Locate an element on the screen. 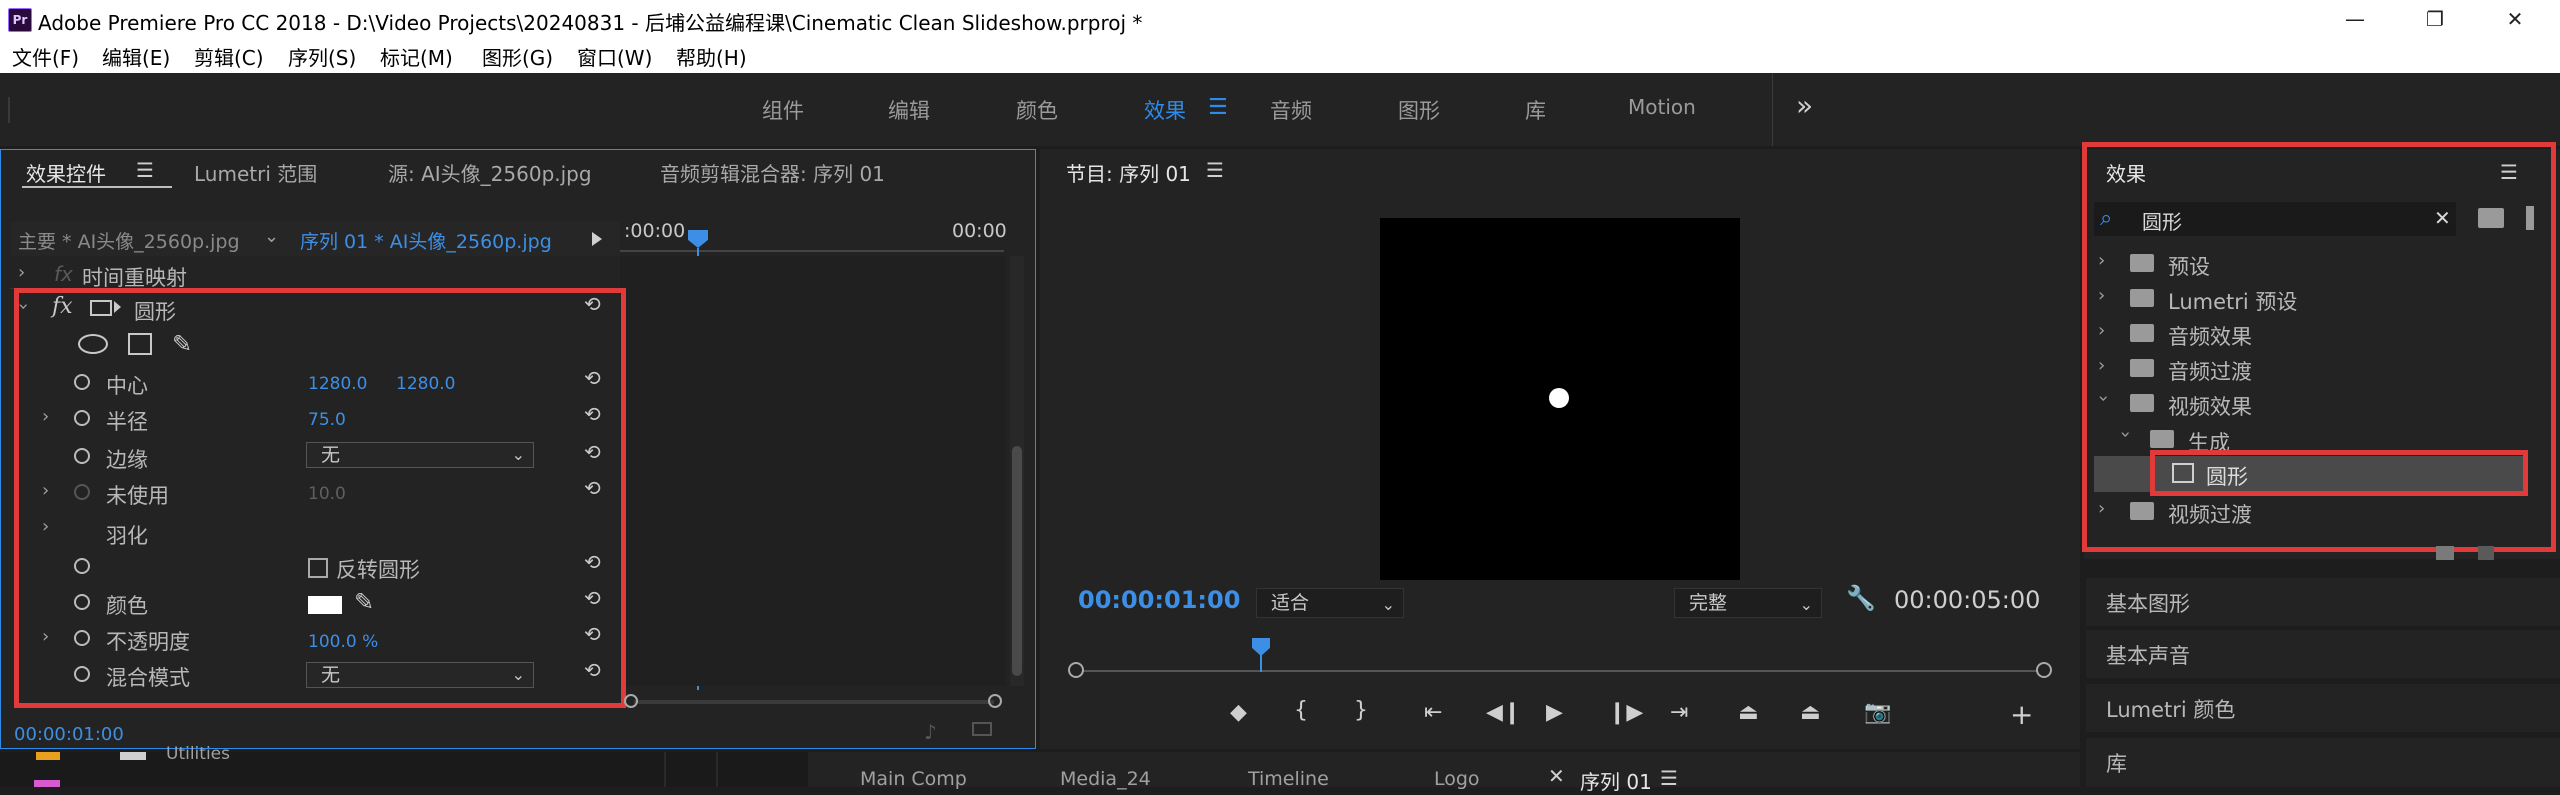  reset-unused-icon: ⟲ is located at coordinates (592, 488).